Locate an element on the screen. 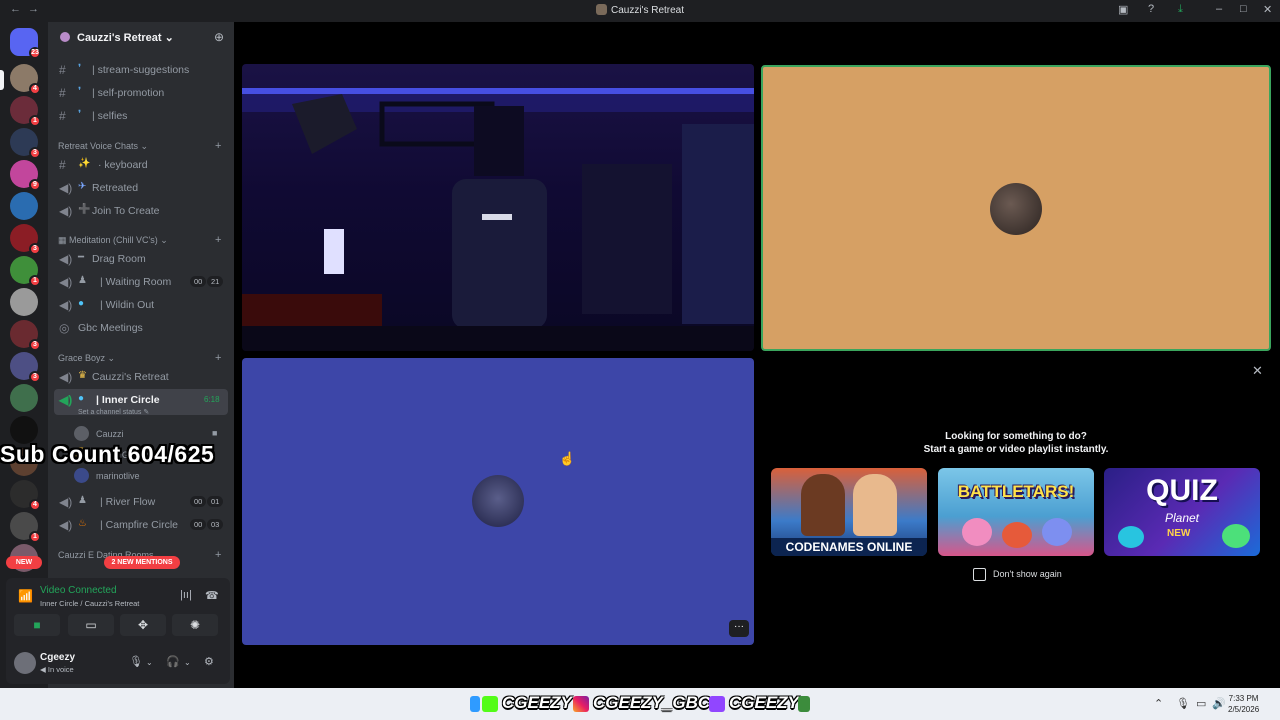 Image resolution: width=1280 pixels, height=720 pixels. channel-self-promotion: # ❜ | self-promotion is located at coordinates (141, 93).